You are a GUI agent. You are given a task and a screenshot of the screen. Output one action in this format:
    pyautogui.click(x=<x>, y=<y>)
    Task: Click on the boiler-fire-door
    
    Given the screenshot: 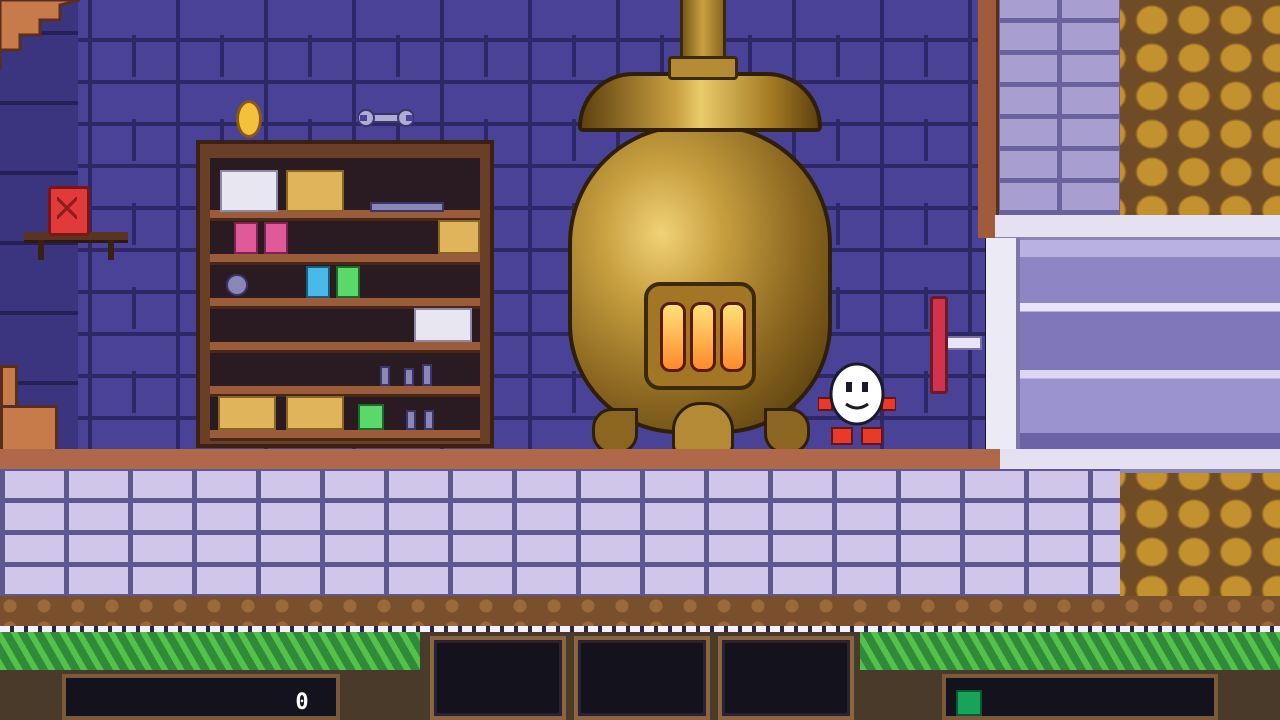 What is the action you would take?
    pyautogui.click(x=700, y=336)
    